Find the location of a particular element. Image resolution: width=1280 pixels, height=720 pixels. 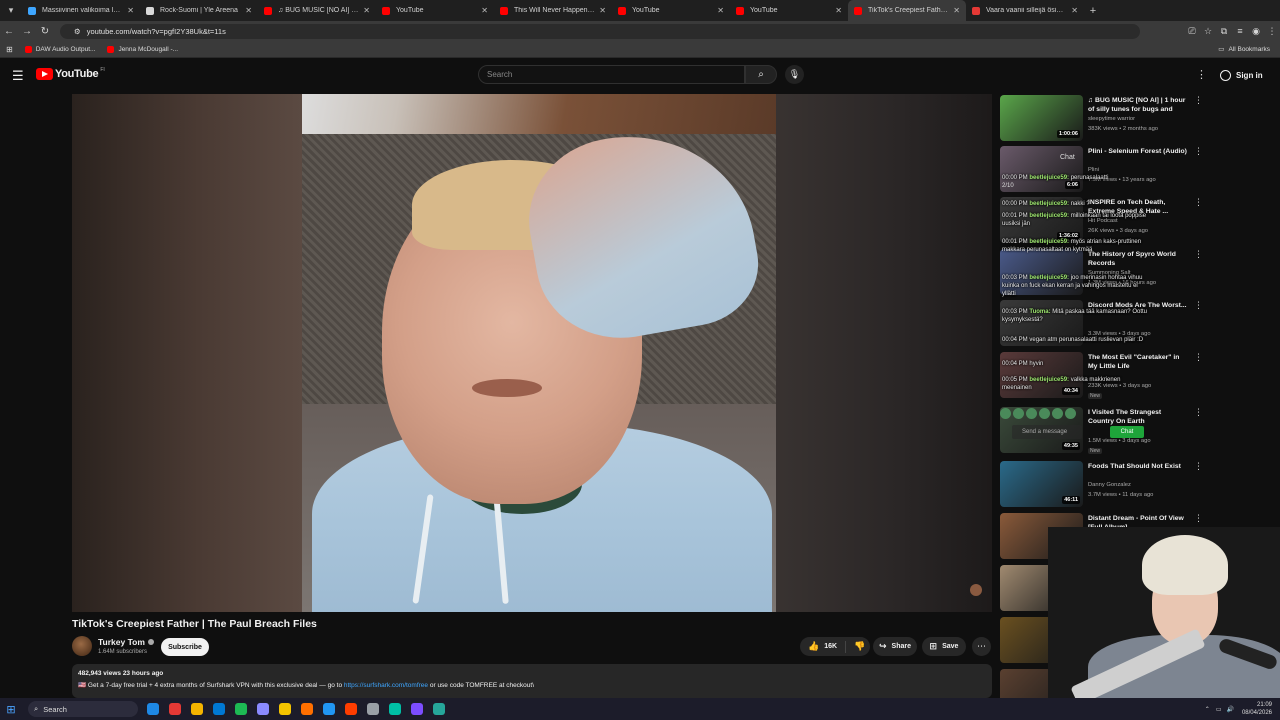

browser-tab: Rock-Suomi | Yle Areena ✕ is located at coordinates (199, 10).